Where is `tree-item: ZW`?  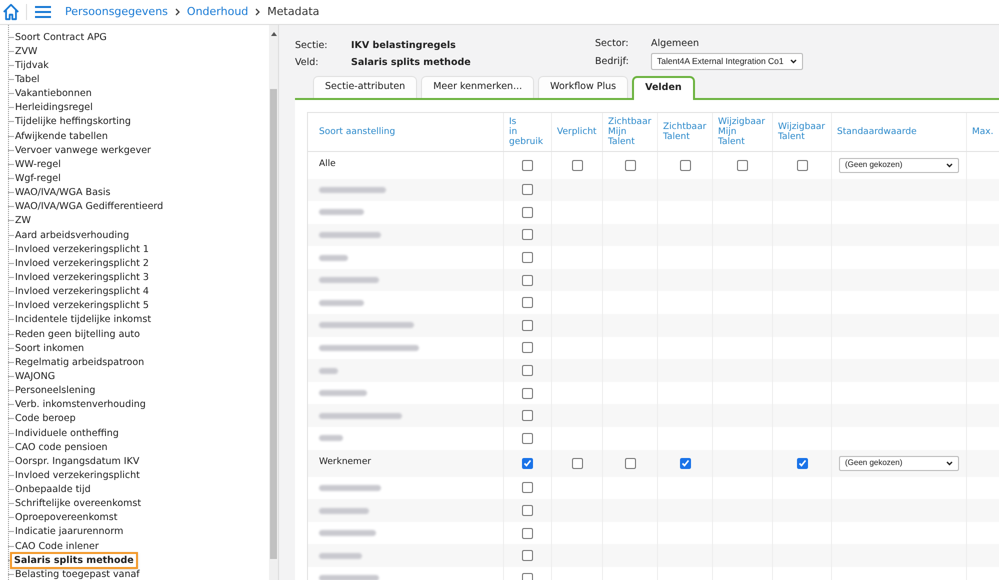 tree-item: ZW is located at coordinates (22, 221).